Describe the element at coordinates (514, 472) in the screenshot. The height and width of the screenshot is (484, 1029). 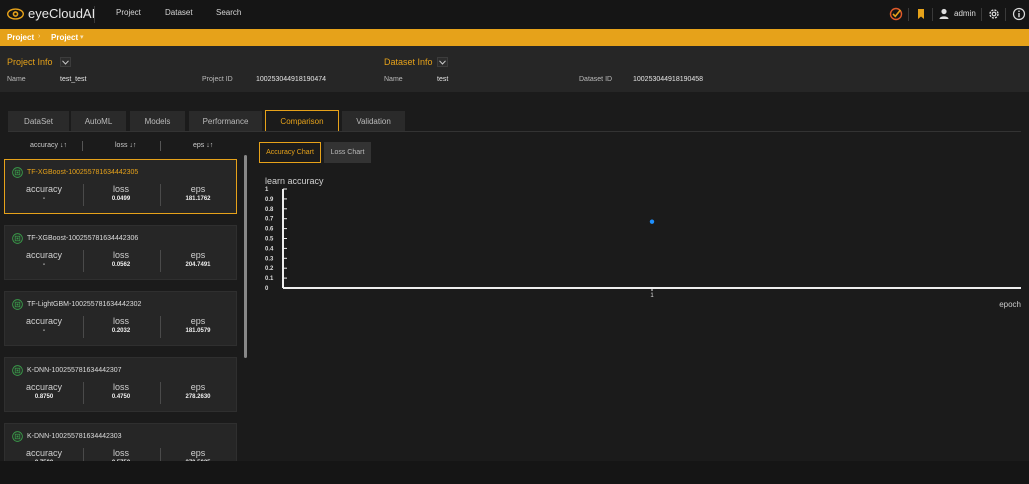
I see `bottom-bar` at that location.